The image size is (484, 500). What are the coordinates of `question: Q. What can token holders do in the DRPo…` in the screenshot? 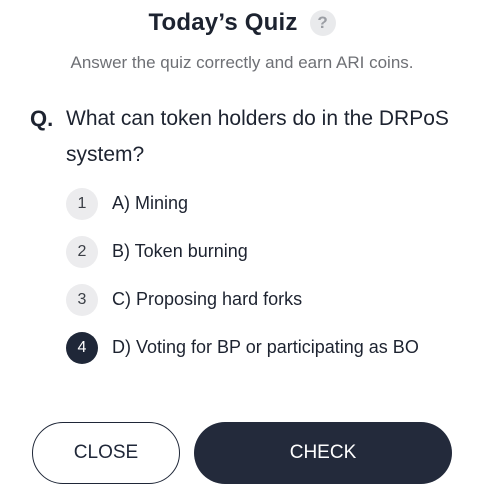 It's located at (245, 137).